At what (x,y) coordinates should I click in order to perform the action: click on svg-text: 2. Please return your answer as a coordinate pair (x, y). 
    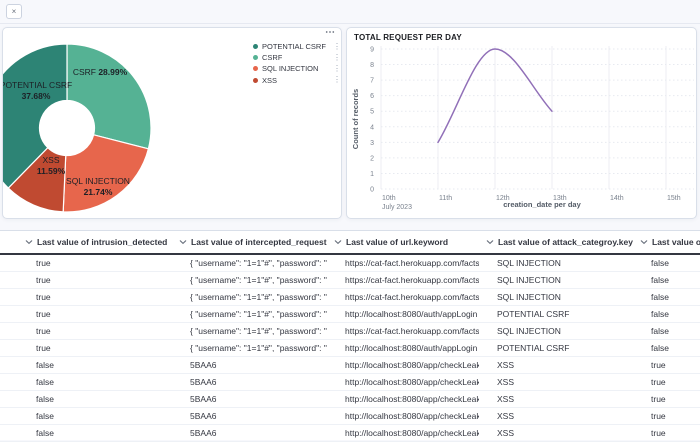
    Looking at the image, I should click on (372, 158).